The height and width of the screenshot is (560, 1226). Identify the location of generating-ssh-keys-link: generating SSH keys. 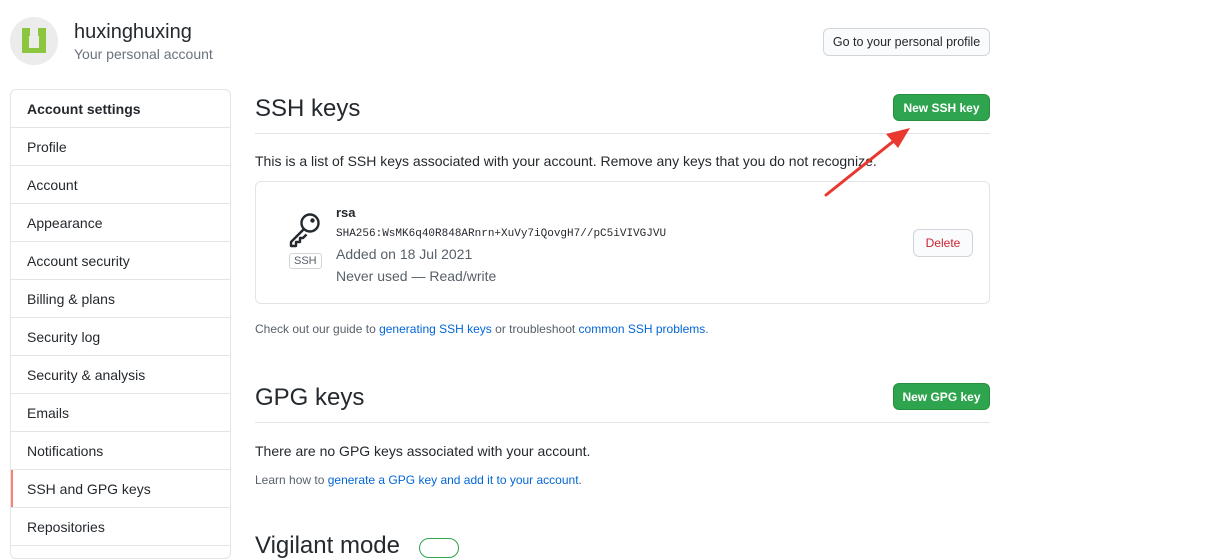
(435, 329).